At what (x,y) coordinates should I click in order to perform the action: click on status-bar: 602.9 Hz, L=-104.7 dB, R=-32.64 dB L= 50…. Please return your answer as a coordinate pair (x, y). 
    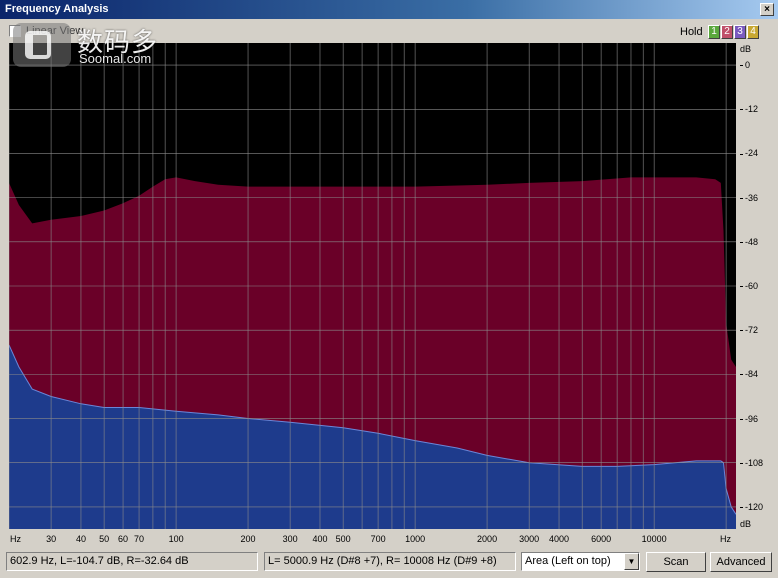
    Looking at the image, I should click on (389, 563).